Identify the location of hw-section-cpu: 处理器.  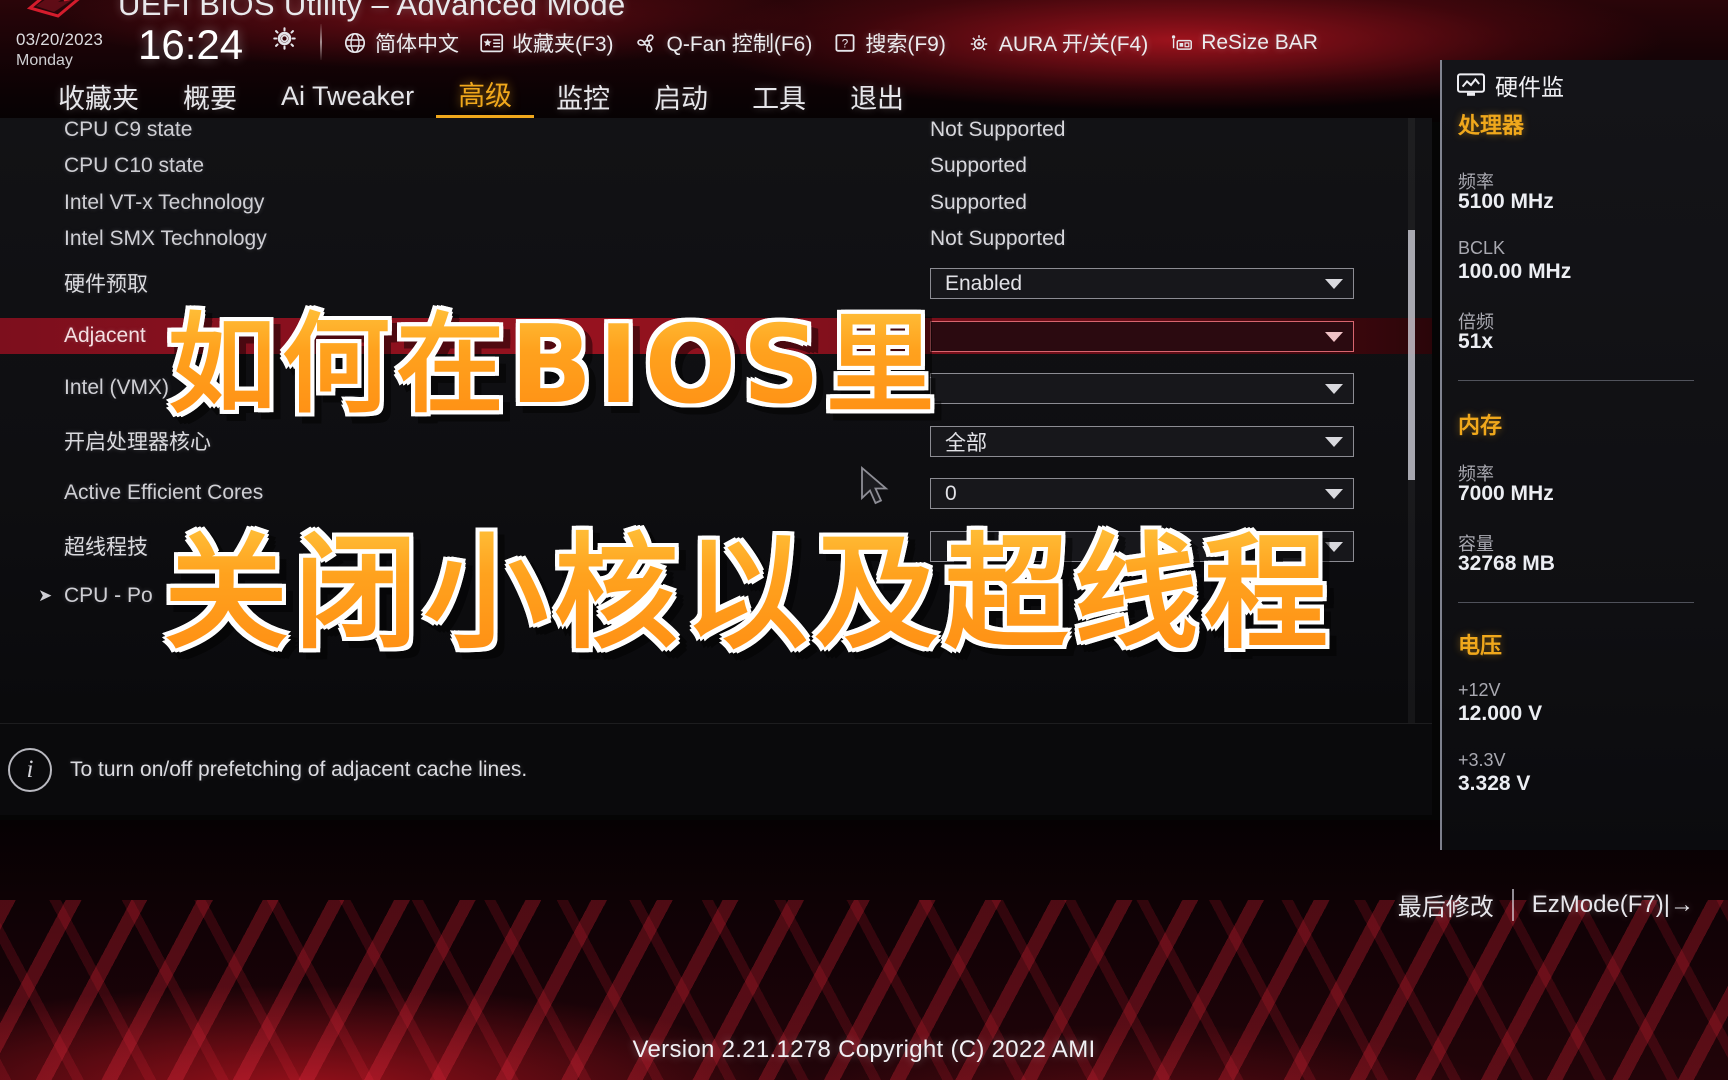
(1491, 125).